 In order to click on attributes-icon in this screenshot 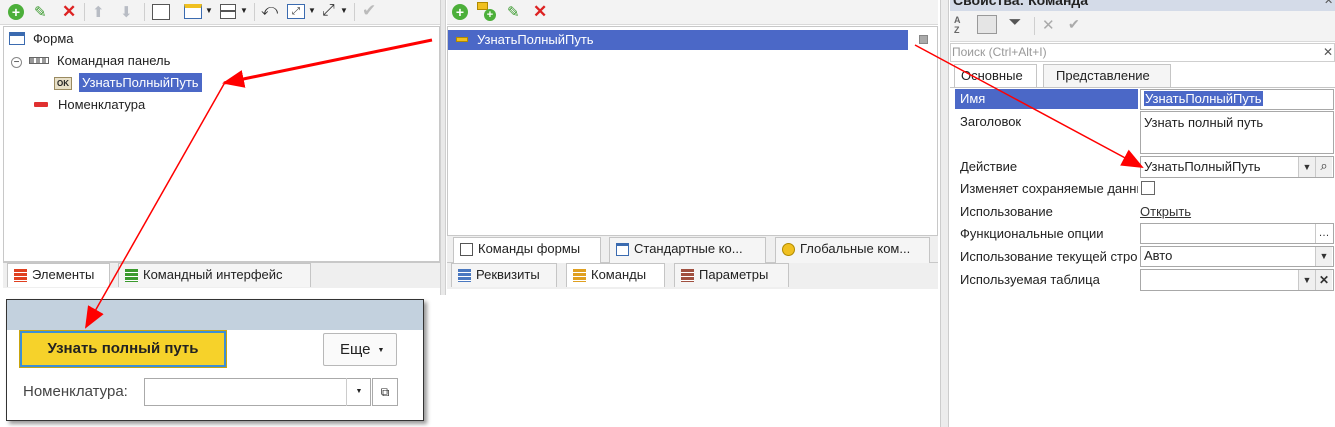, I will do `click(464, 275)`.